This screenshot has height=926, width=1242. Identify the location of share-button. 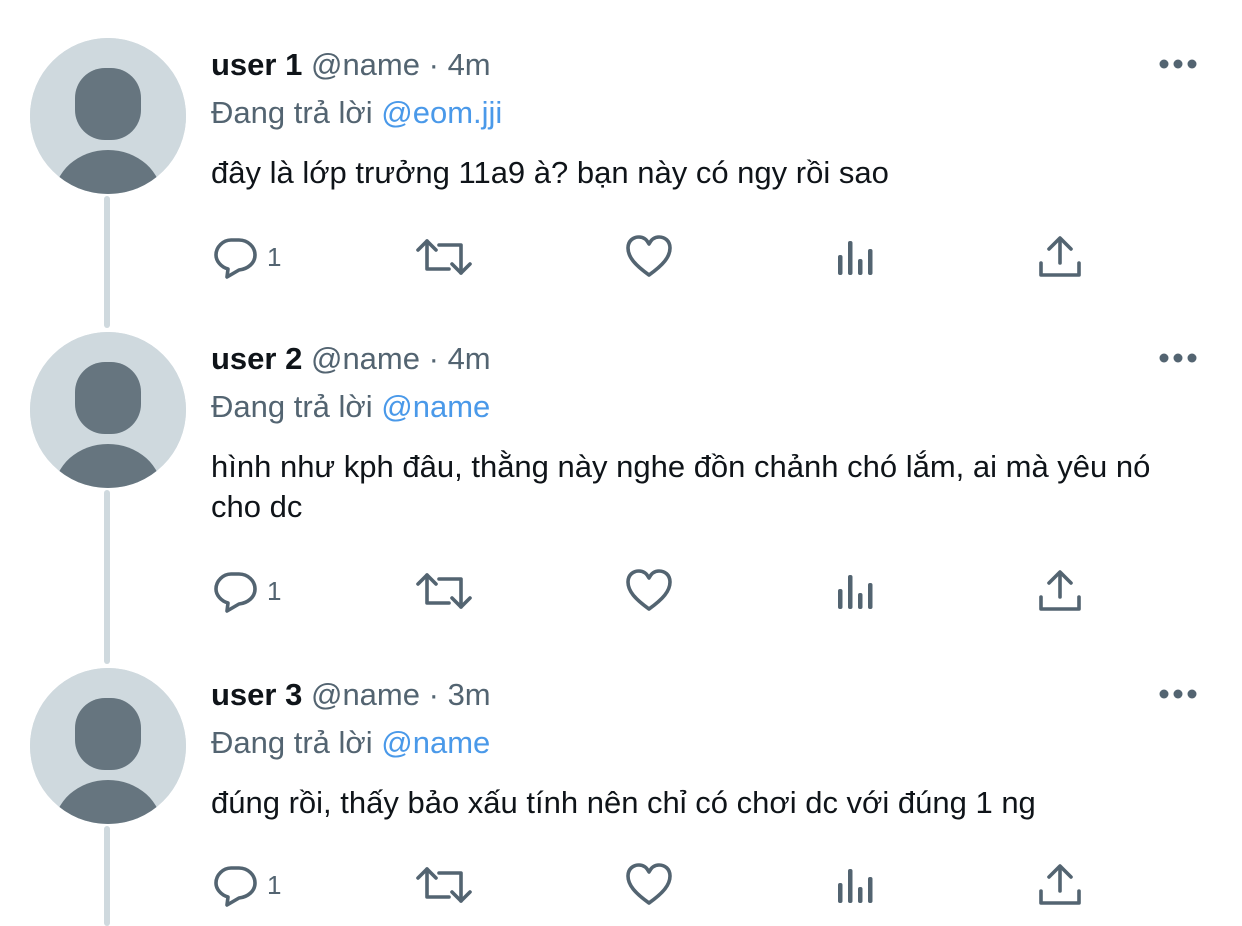
(1060, 885).